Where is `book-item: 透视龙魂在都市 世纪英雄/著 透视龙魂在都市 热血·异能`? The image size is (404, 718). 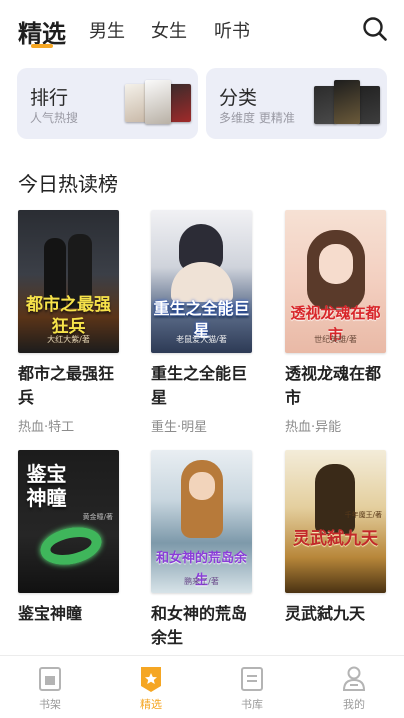 book-item: 透视龙魂在都市 世纪英雄/著 透视龙魂在都市 热血·异能 is located at coordinates (335, 322).